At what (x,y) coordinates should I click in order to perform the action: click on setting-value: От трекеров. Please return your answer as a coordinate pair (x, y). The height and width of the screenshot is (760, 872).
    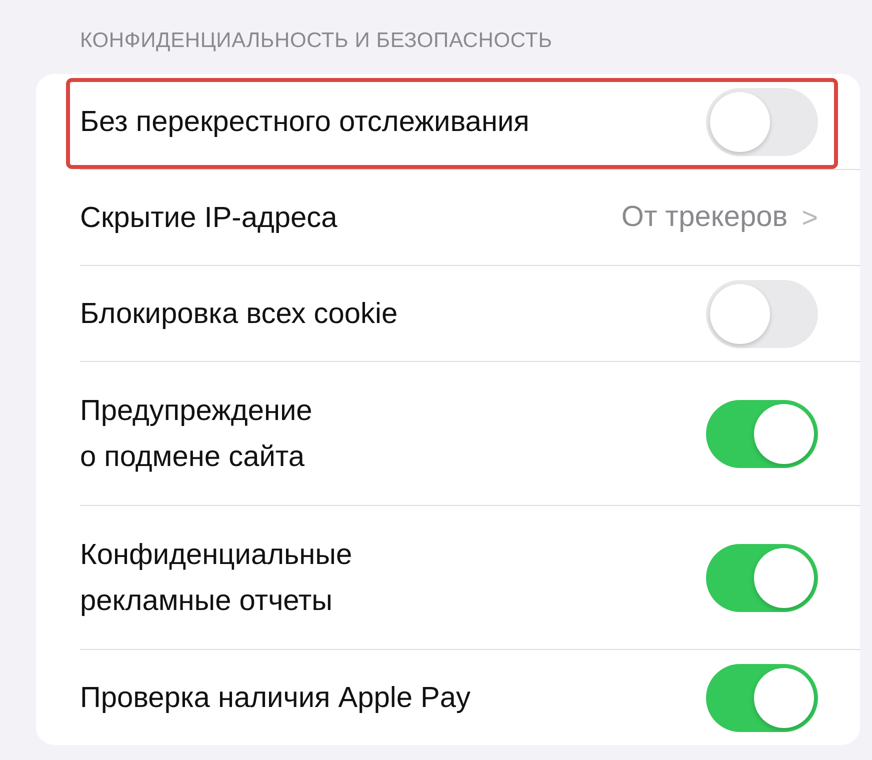
    Looking at the image, I should click on (704, 217).